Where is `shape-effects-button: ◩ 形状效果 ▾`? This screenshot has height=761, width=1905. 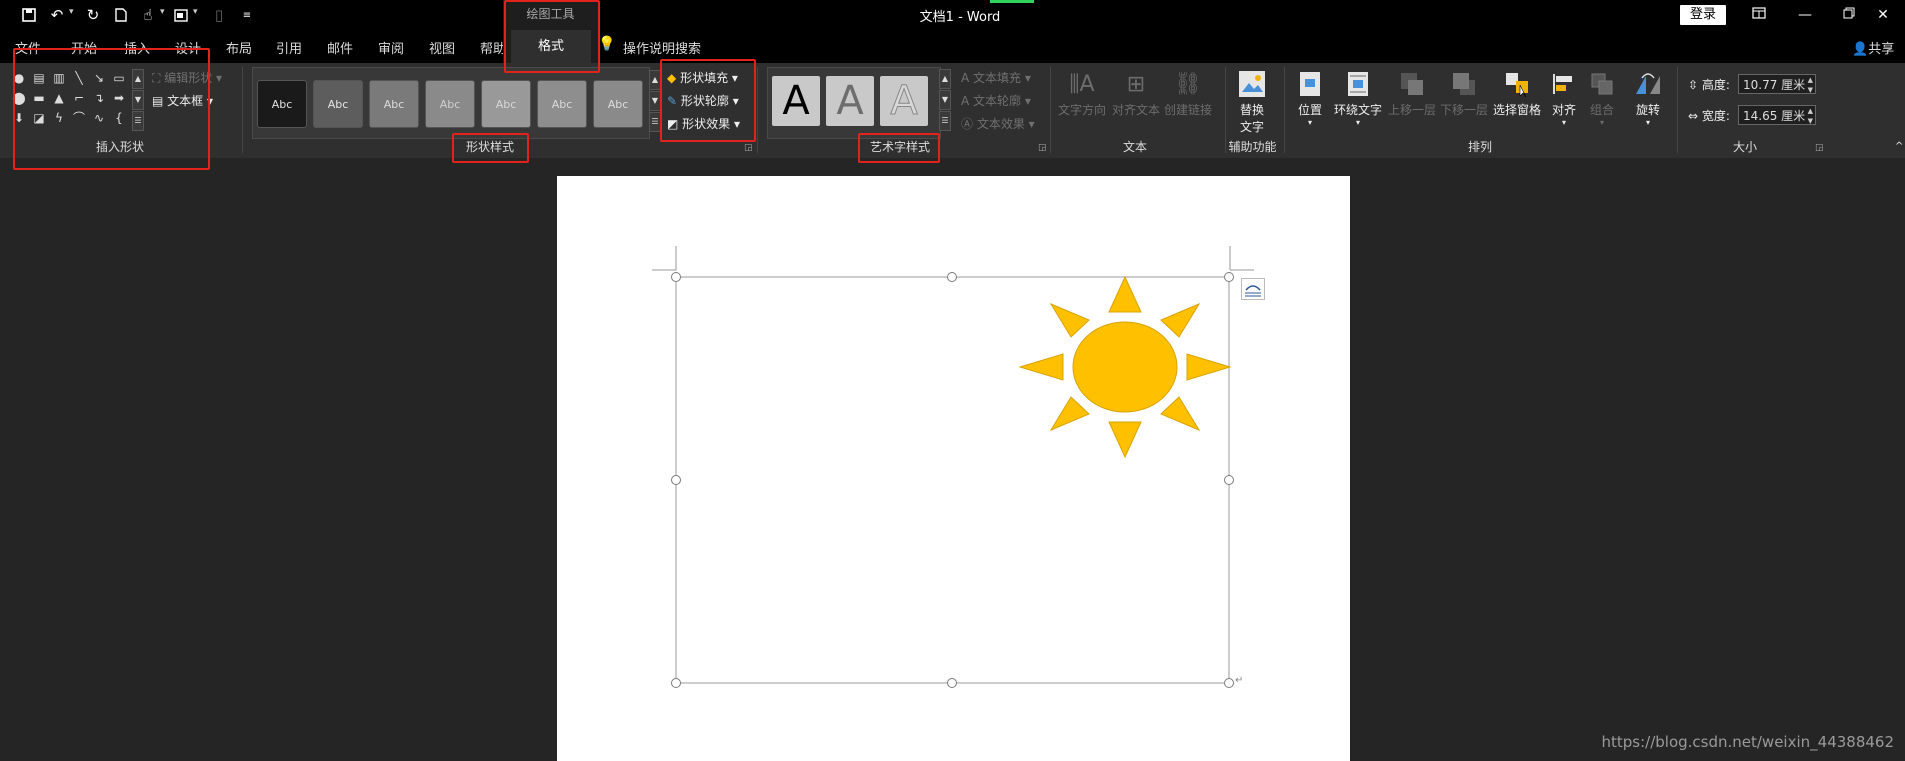 shape-effects-button: ◩ 形状效果 ▾ is located at coordinates (703, 123).